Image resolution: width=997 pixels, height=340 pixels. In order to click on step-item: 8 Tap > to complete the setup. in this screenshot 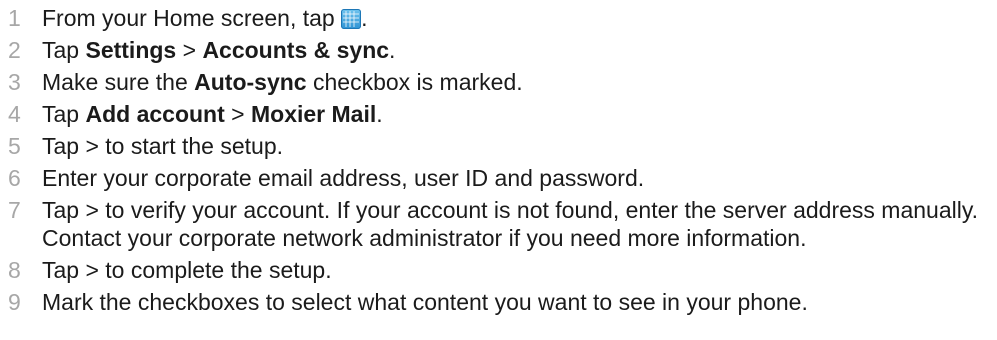, I will do `click(498, 270)`.